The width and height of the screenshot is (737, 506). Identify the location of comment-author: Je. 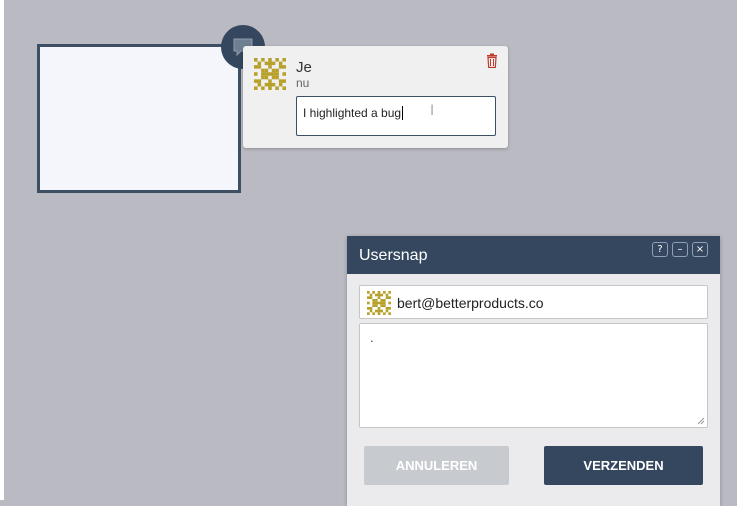
(304, 67).